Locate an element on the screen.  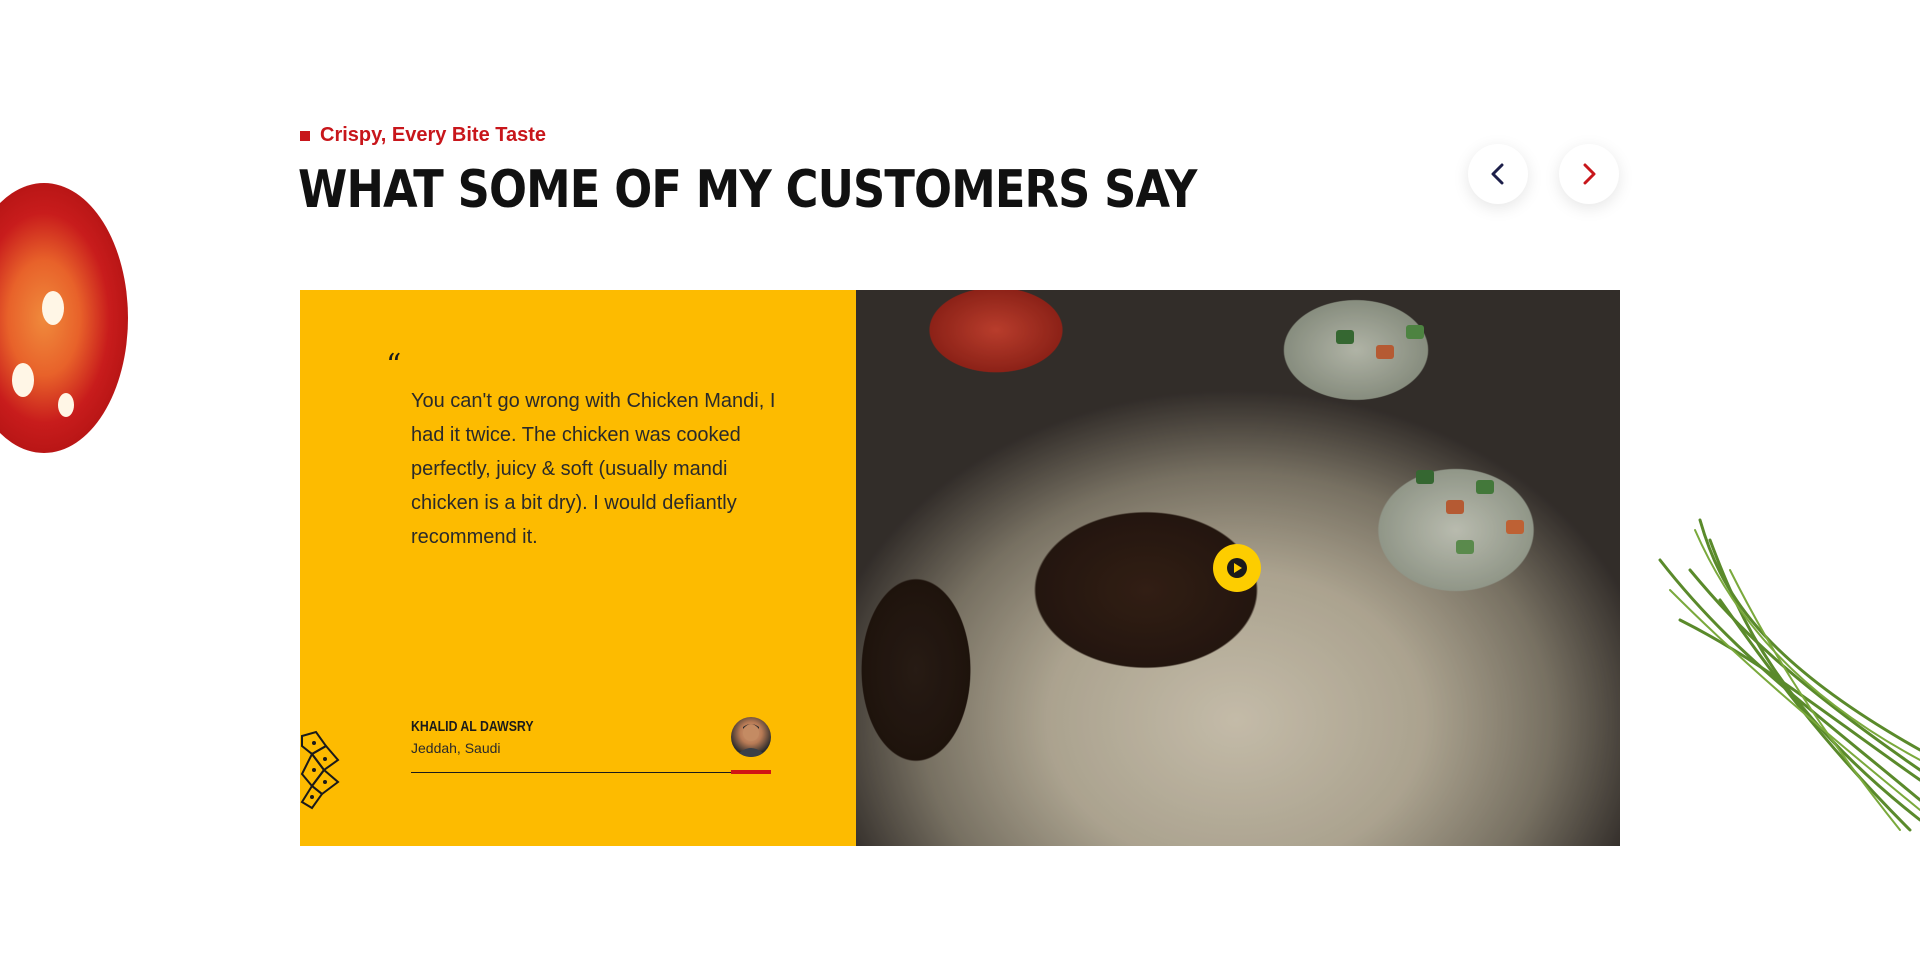
chives-image is located at coordinates (1789, 675).